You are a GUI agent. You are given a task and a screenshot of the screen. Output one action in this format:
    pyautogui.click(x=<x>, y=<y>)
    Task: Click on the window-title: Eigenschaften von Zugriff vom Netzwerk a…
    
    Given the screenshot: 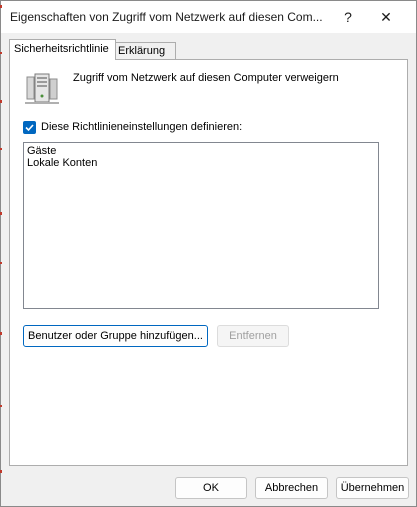 What is the action you would take?
    pyautogui.click(x=166, y=17)
    